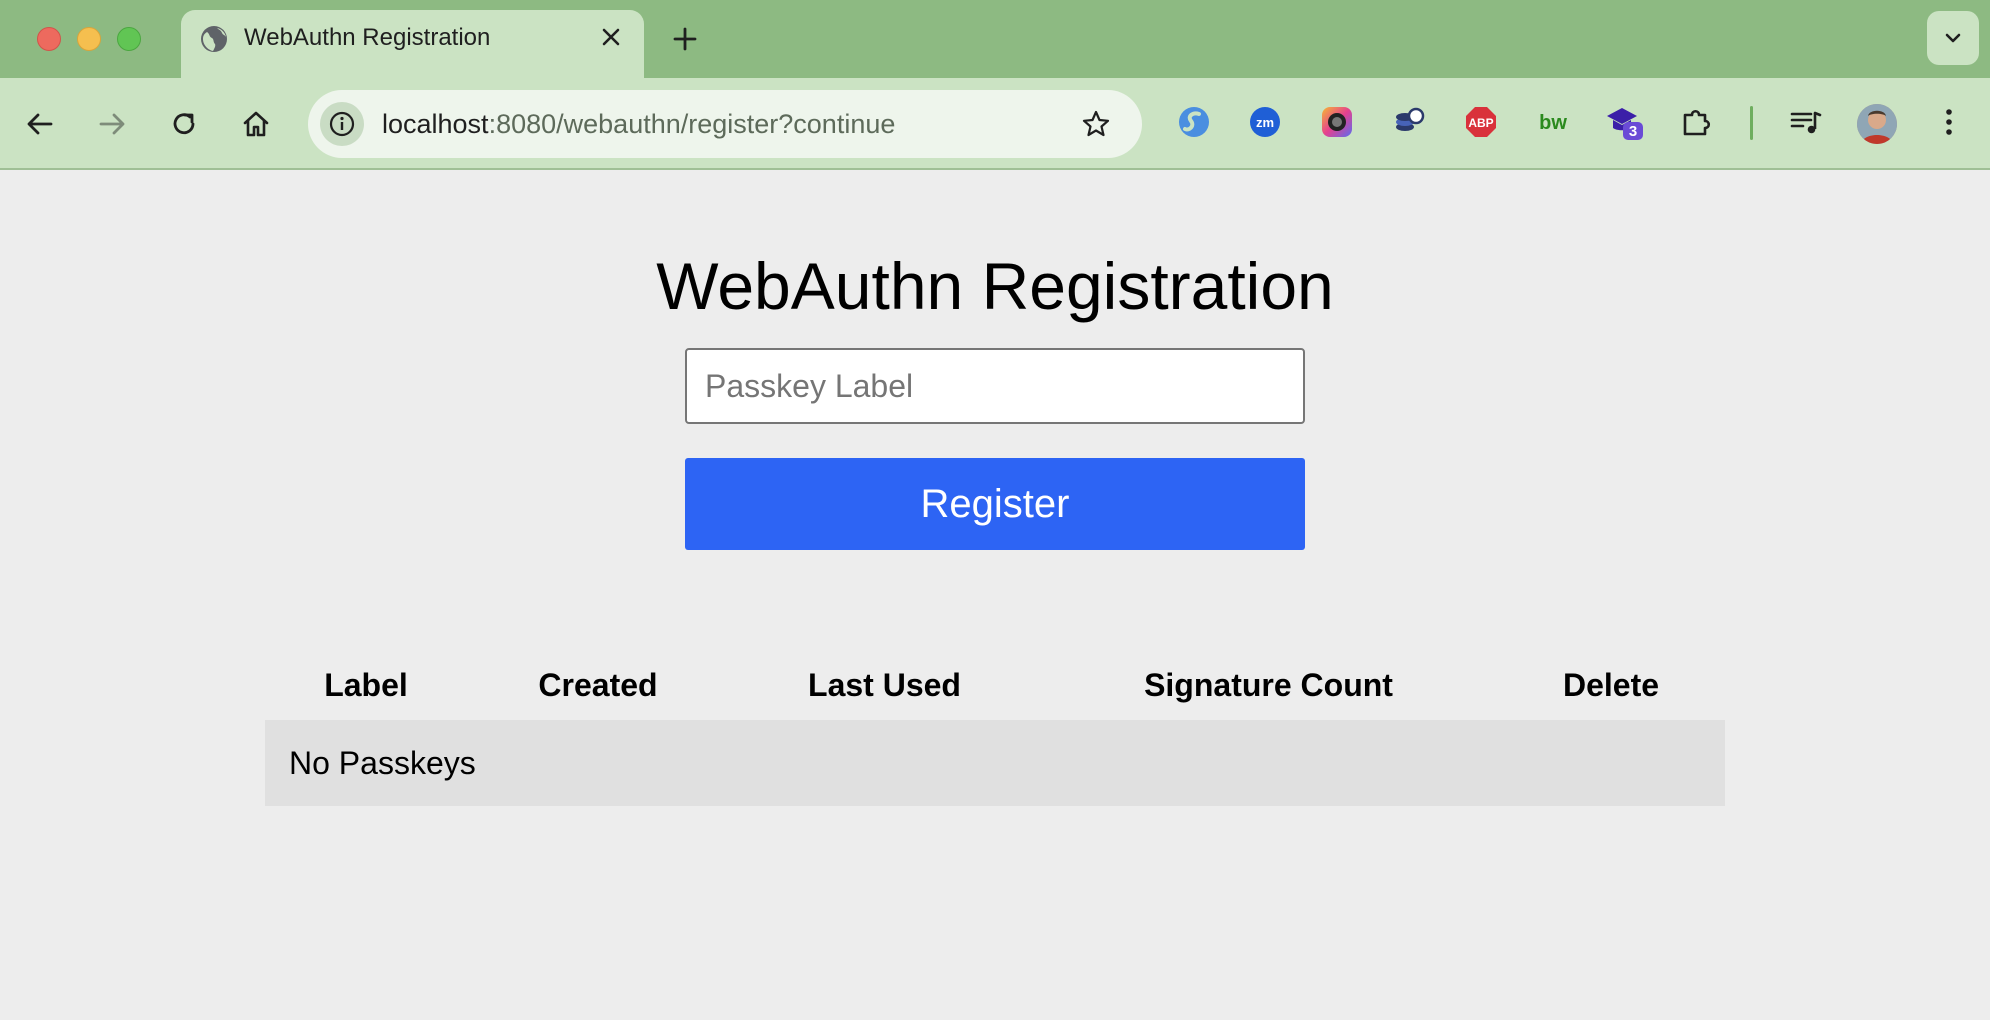 The width and height of the screenshot is (1990, 1020). What do you see at coordinates (692, 124) in the screenshot?
I see `url-path: :8080/webauthn/register?continue` at bounding box center [692, 124].